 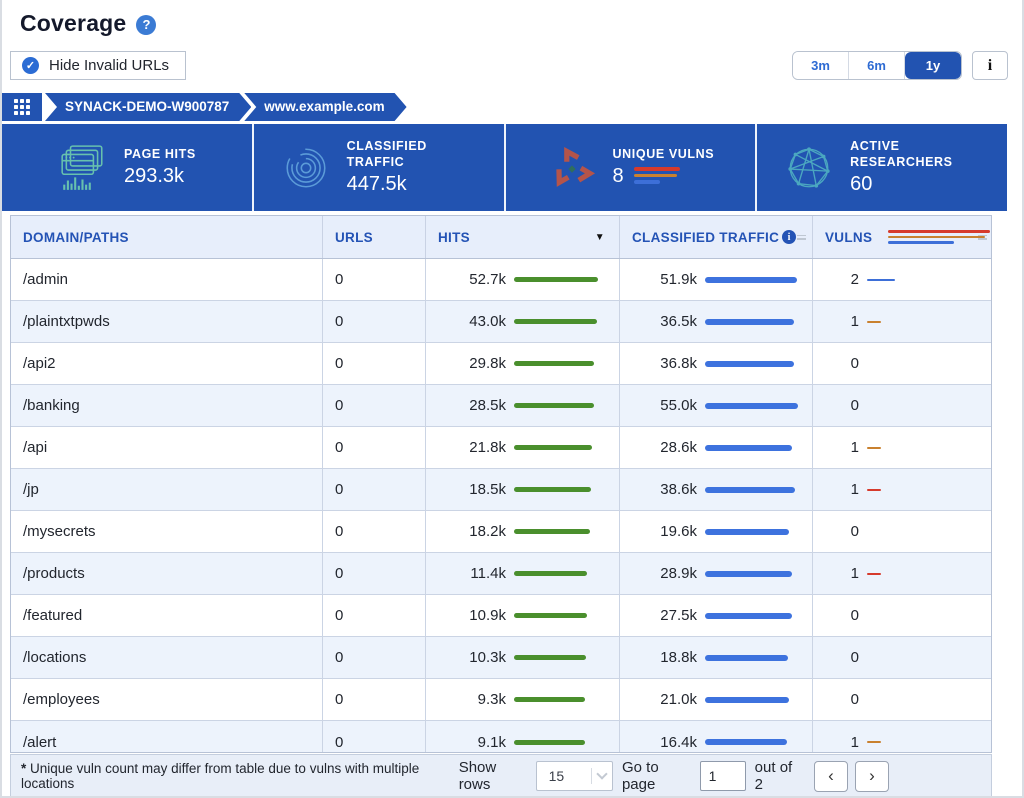 I want to click on previous-page-button: ‹, so click(x=831, y=776).